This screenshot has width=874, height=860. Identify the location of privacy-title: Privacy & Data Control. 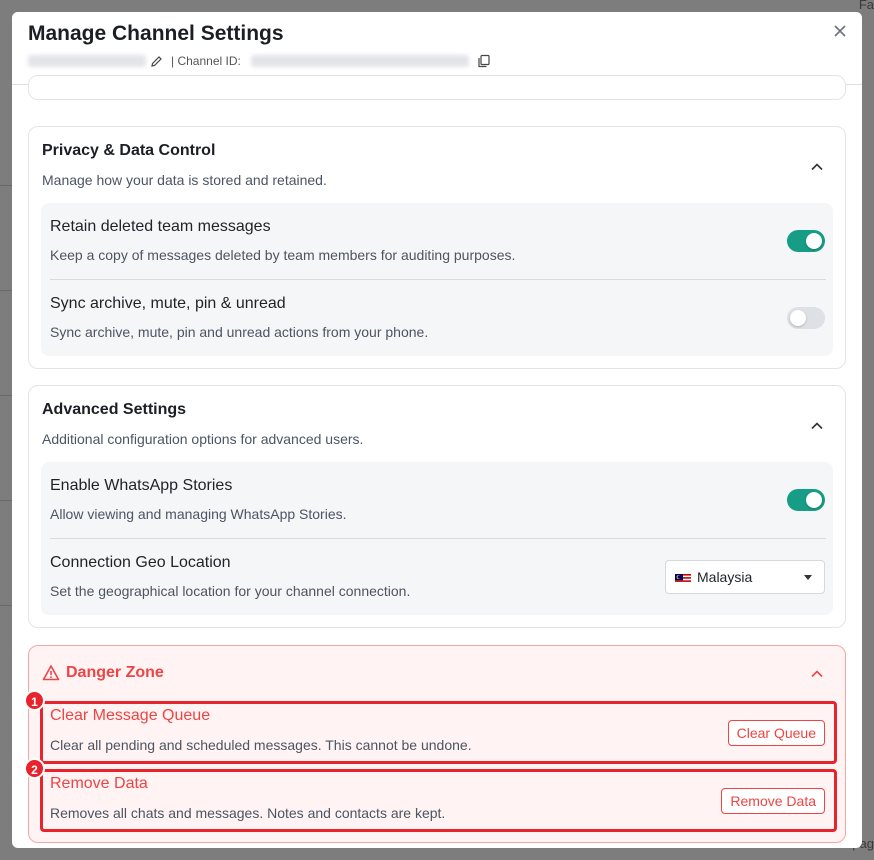
(129, 150).